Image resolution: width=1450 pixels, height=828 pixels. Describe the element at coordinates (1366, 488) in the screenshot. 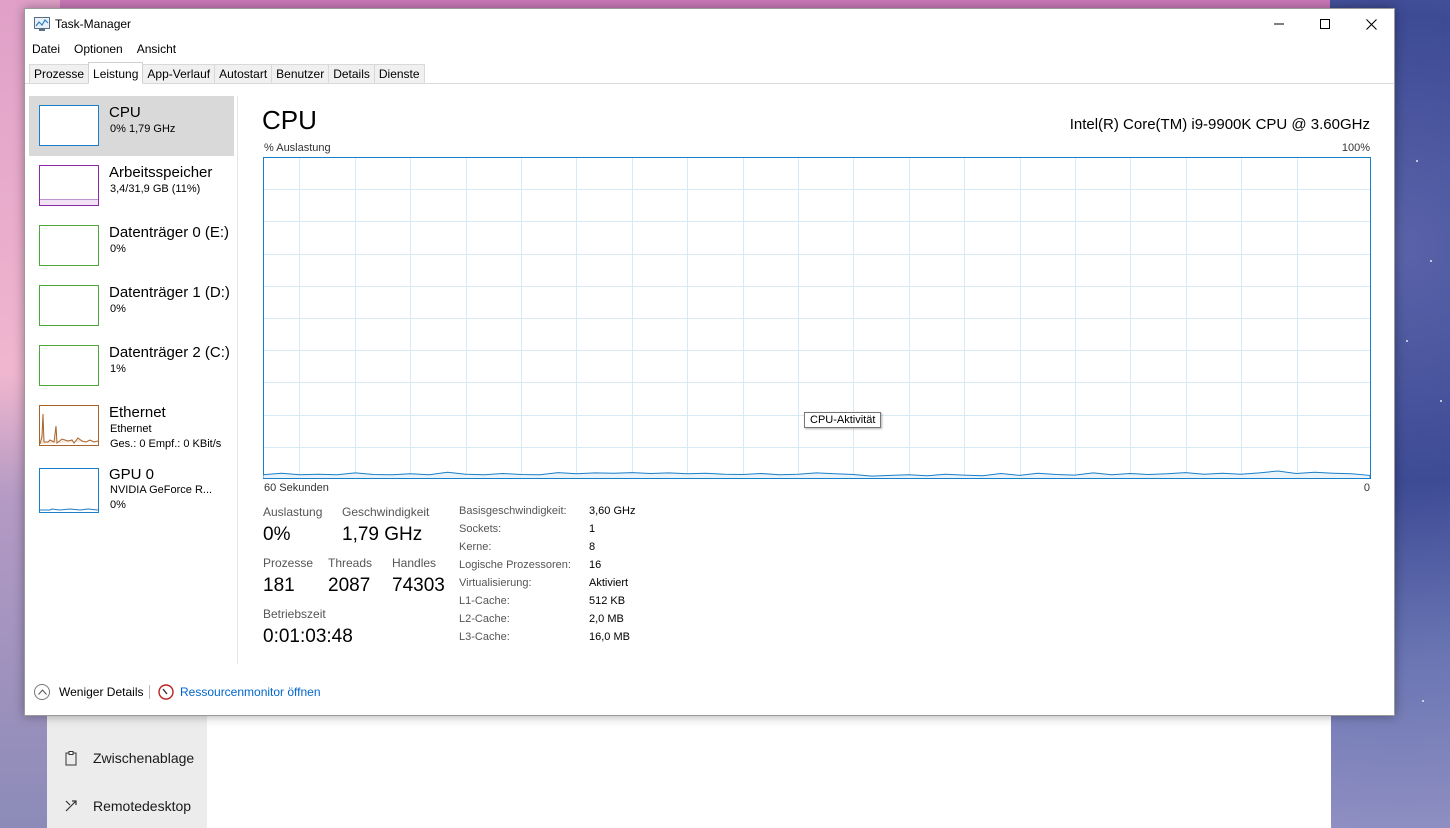

I see `graph-x-min: 0` at that location.